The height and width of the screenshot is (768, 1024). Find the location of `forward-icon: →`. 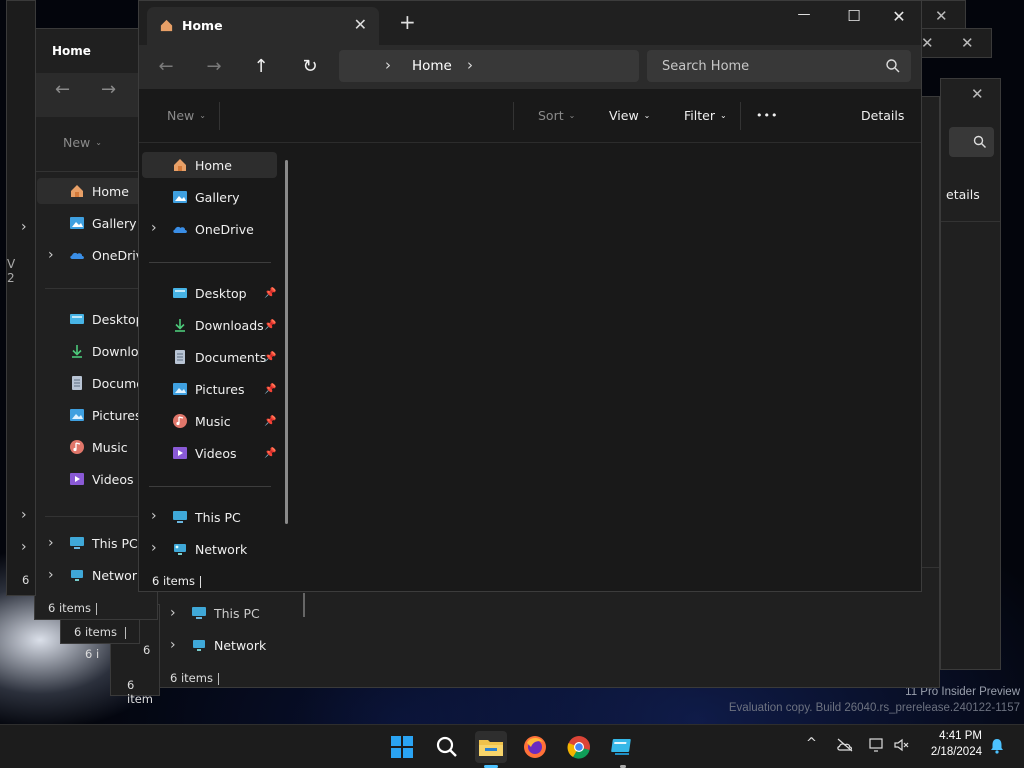

forward-icon: → is located at coordinates (108, 89).